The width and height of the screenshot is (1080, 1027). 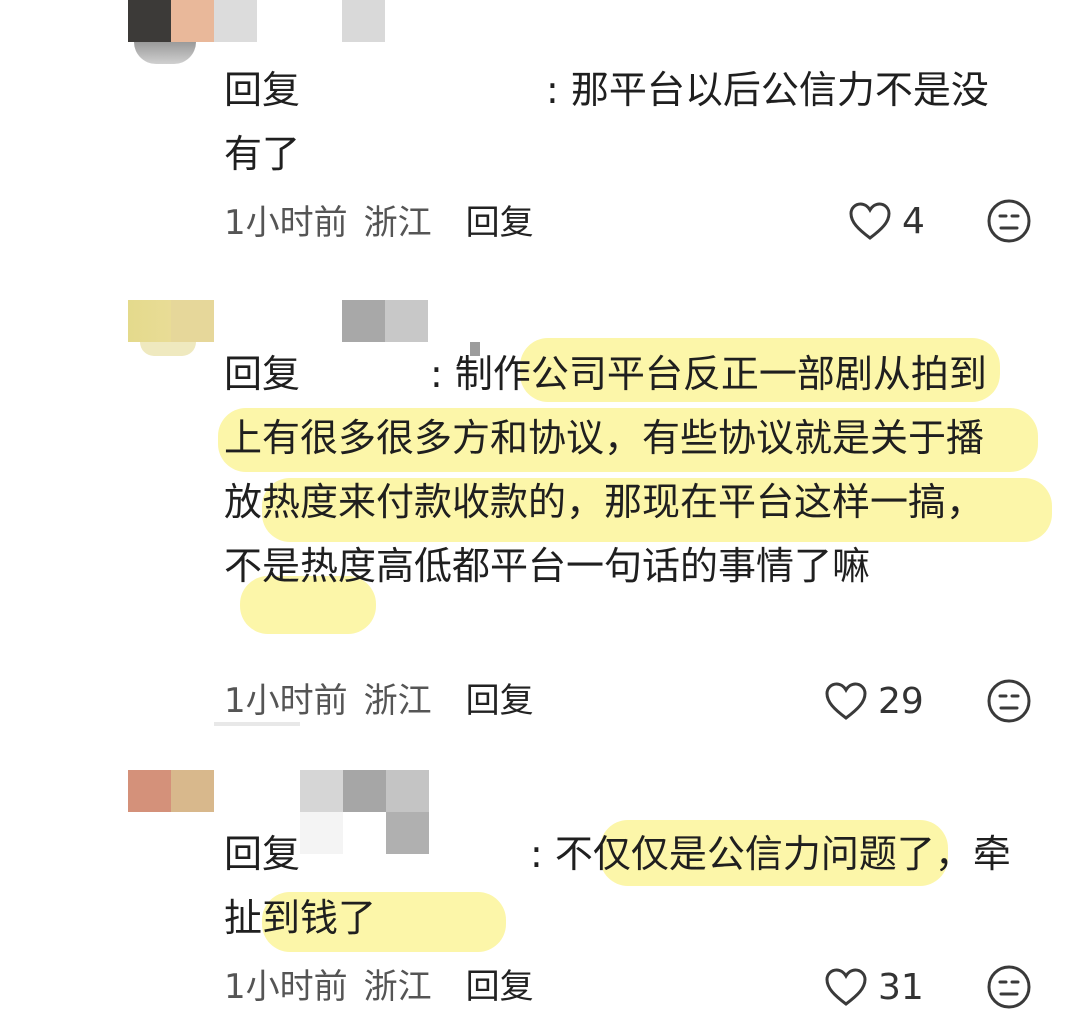 What do you see at coordinates (901, 987) in the screenshot?
I see `like-count: 31` at bounding box center [901, 987].